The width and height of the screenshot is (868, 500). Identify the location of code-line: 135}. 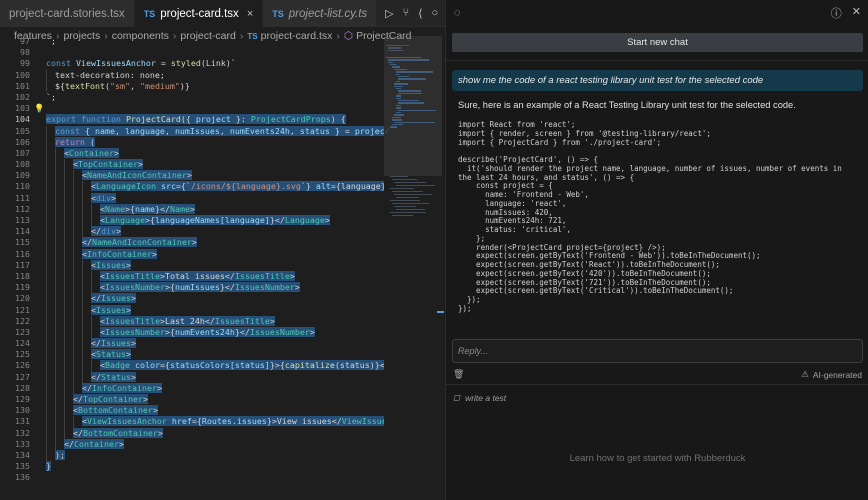
(192, 466).